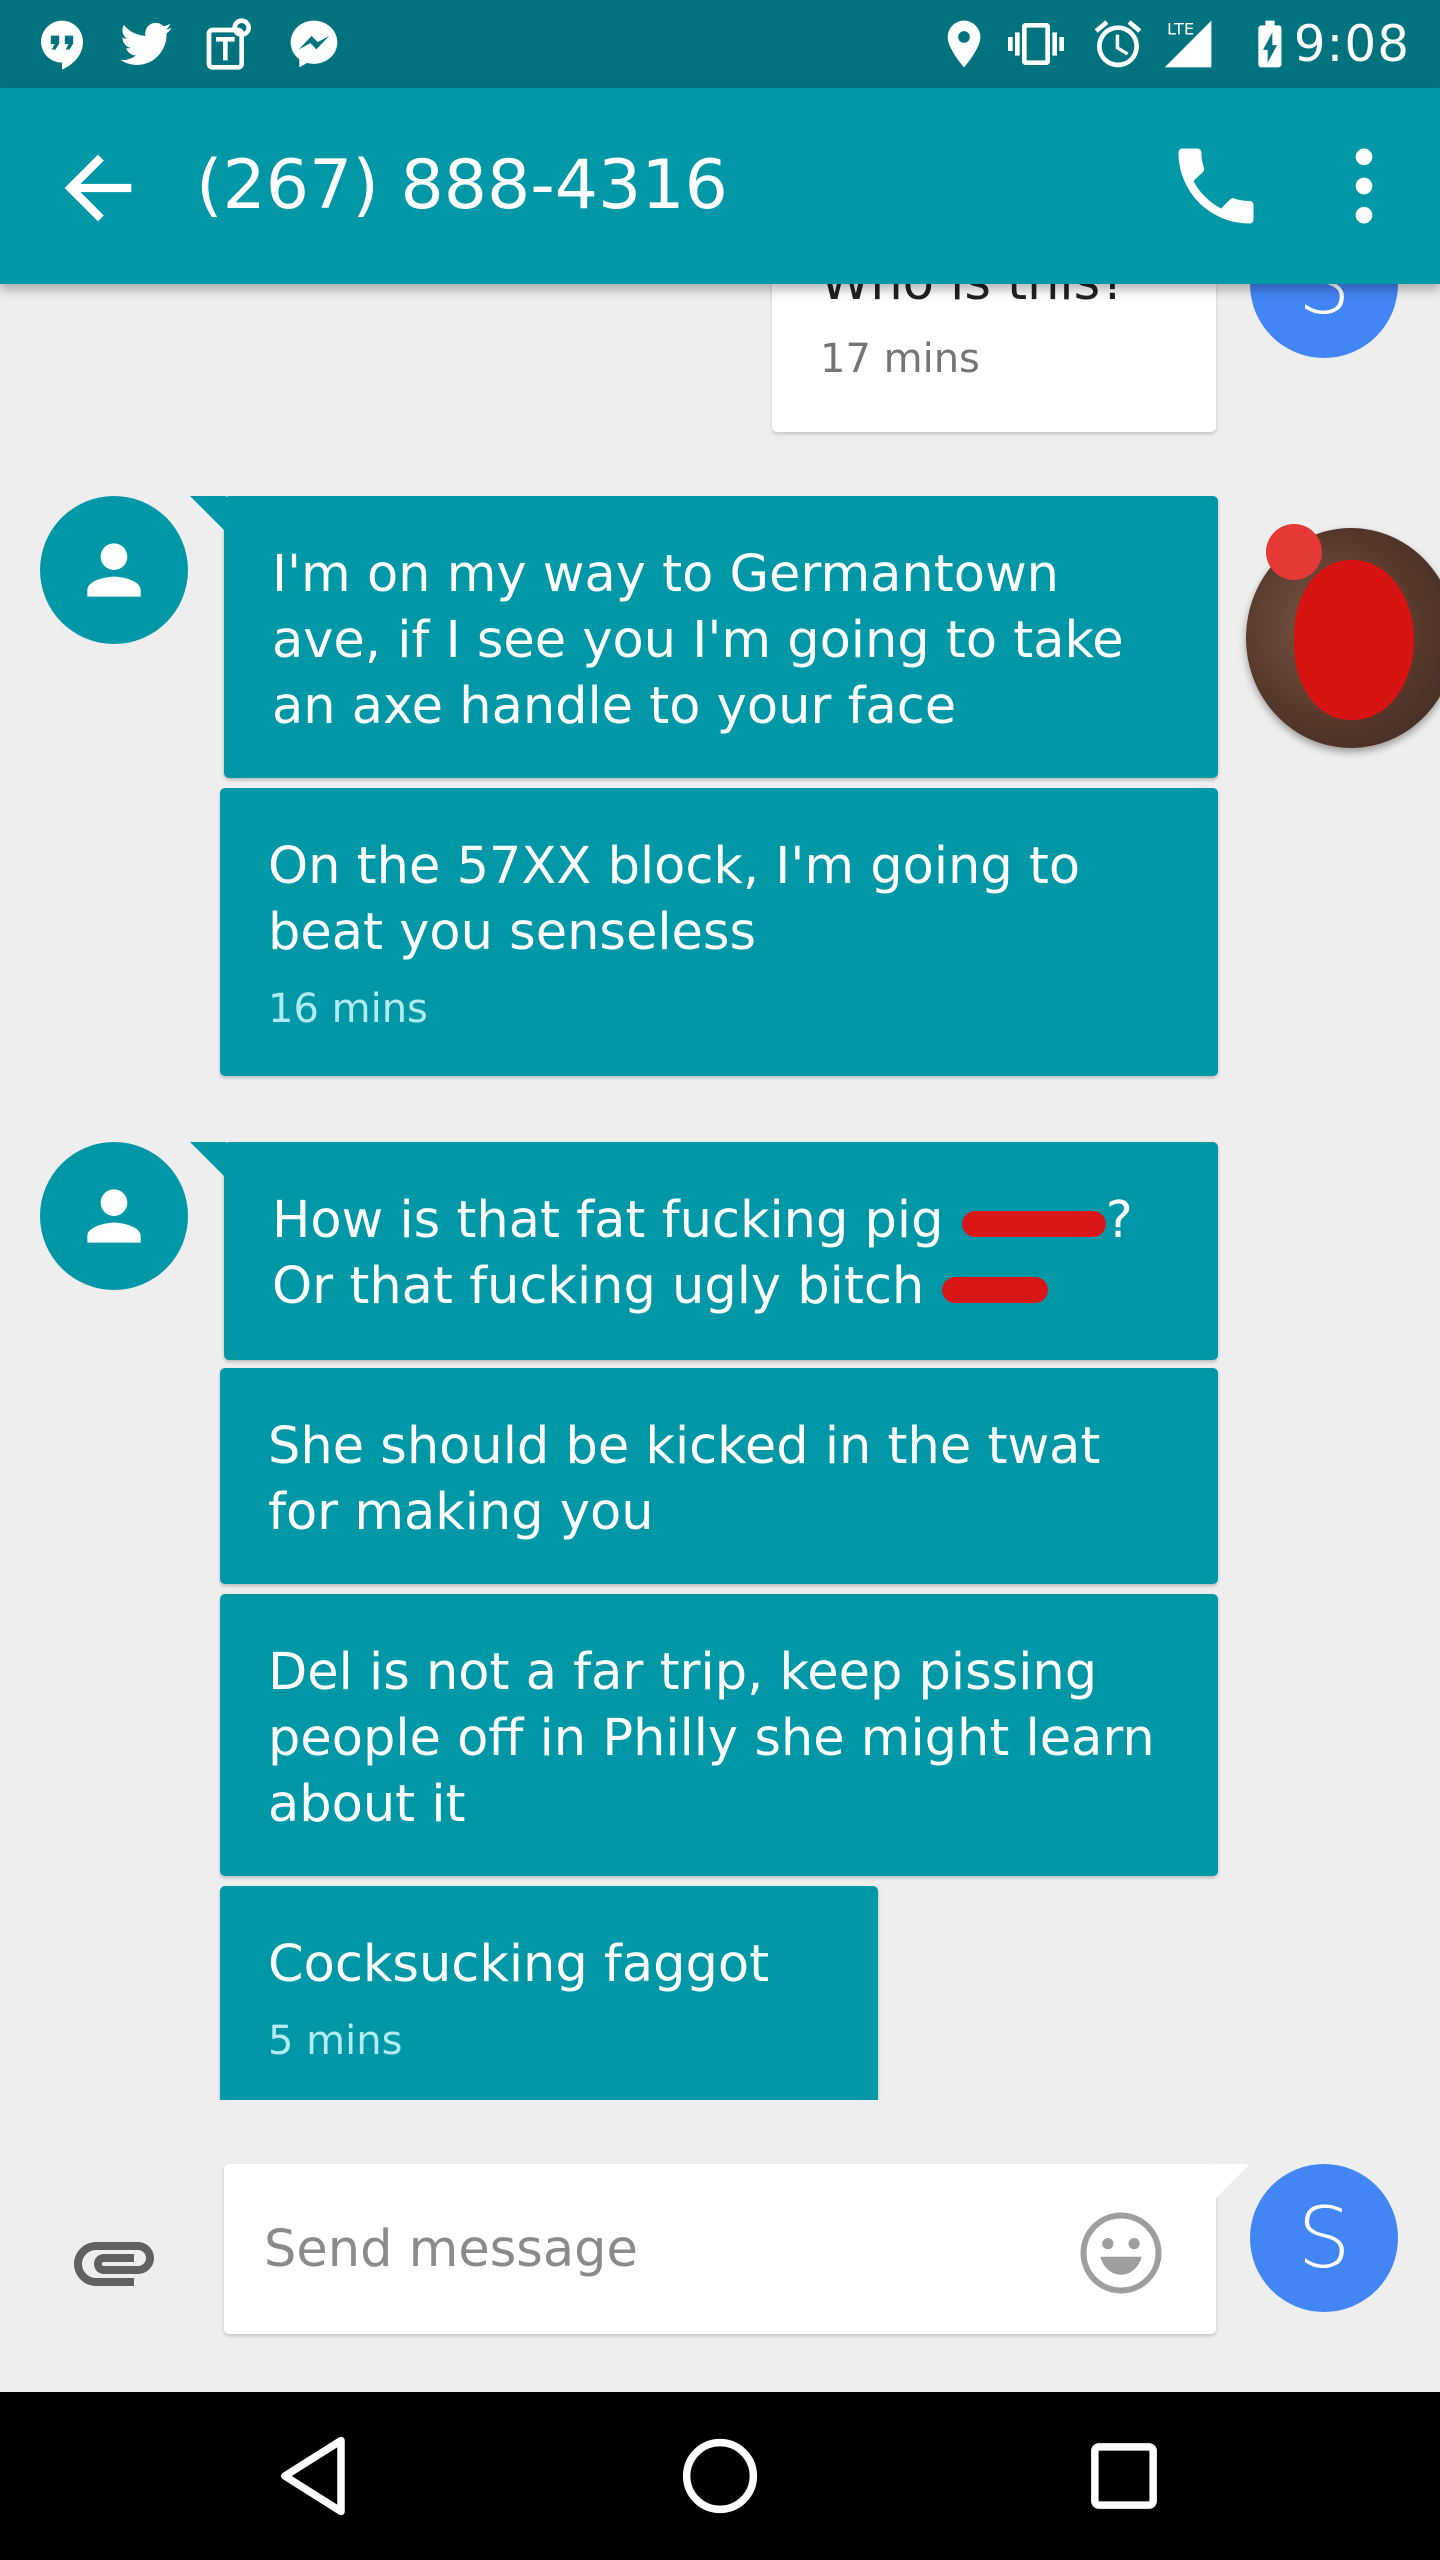  Describe the element at coordinates (462, 185) in the screenshot. I see `conversation-title: (267) 888-4316` at that location.